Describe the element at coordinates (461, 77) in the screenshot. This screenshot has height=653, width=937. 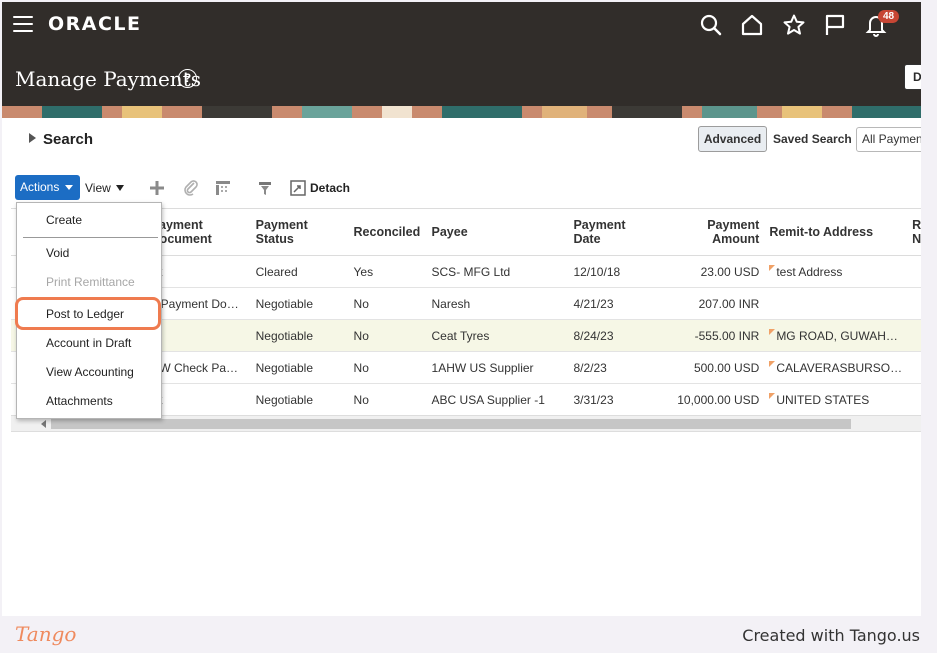
I see `page-header: Manage Payments ? D` at that location.